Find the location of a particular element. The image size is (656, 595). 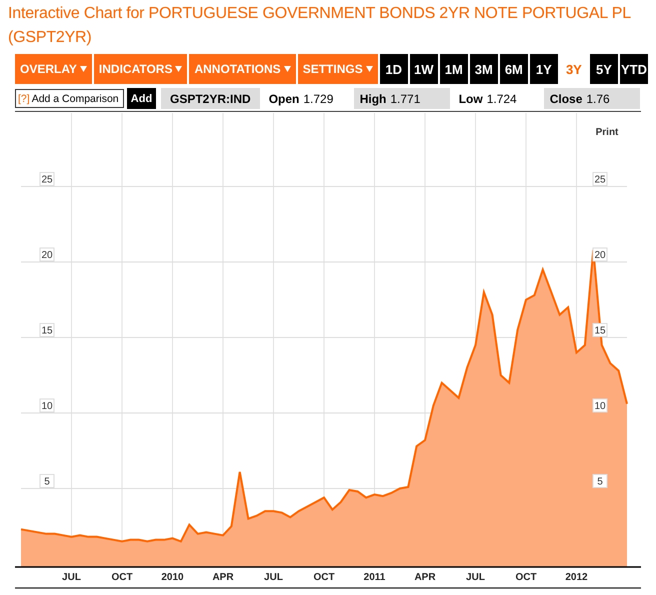

add-button: Add is located at coordinates (141, 98).